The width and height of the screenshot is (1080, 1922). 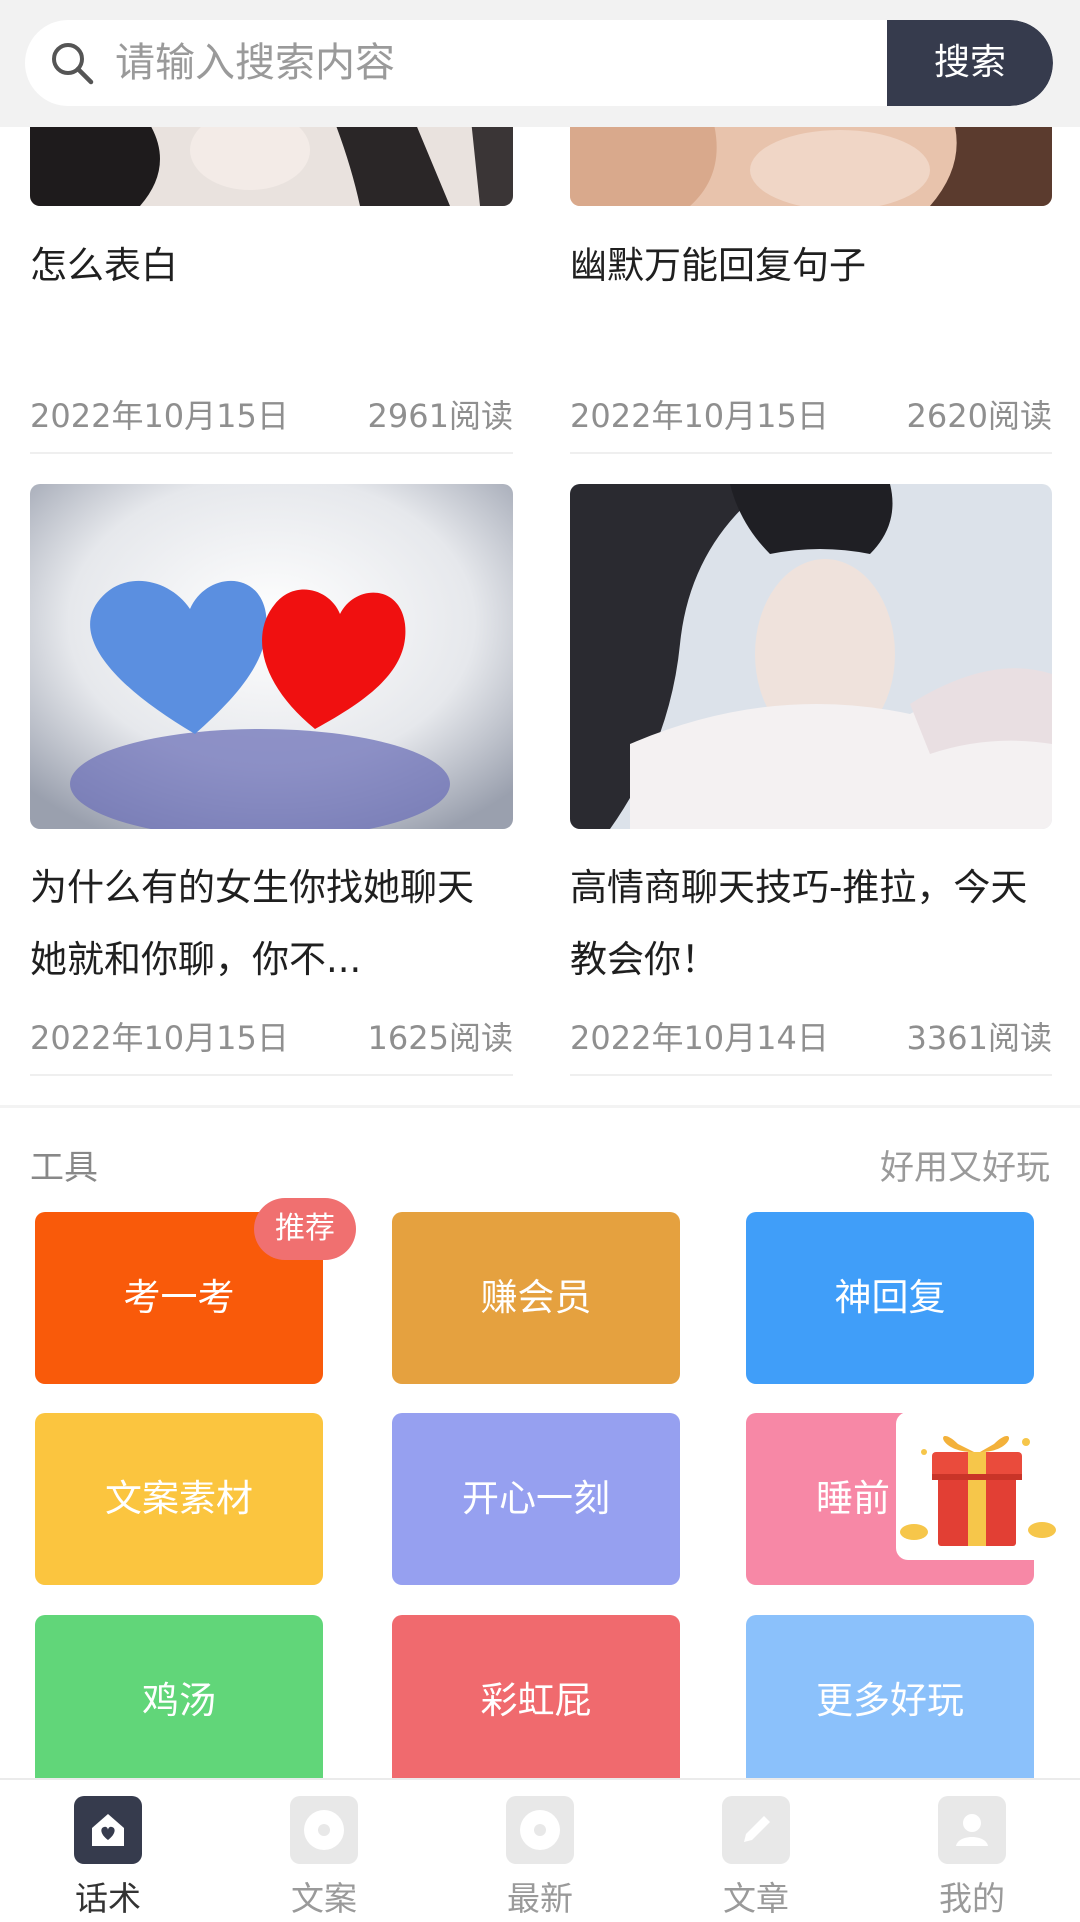 What do you see at coordinates (536, 1298) in the screenshot?
I see `tool-earn-membership: 赚会员` at bounding box center [536, 1298].